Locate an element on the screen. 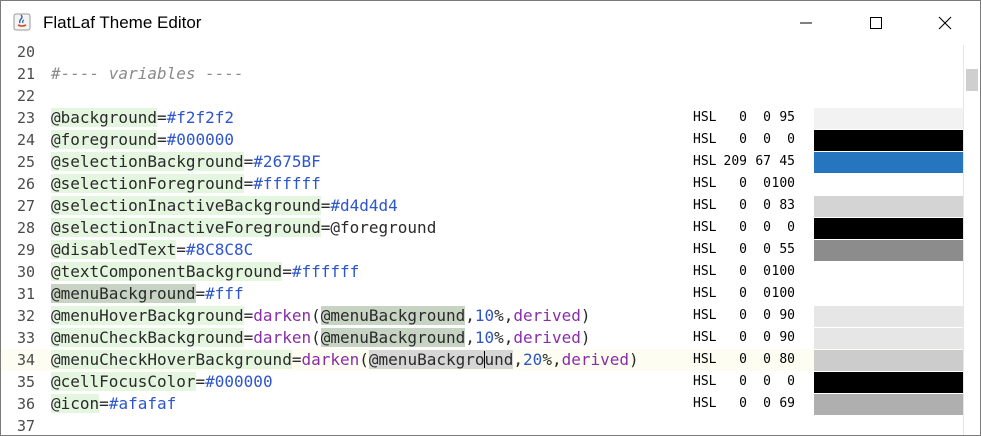 The height and width of the screenshot is (436, 981). vertical-scrollbar is located at coordinates (971, 240).